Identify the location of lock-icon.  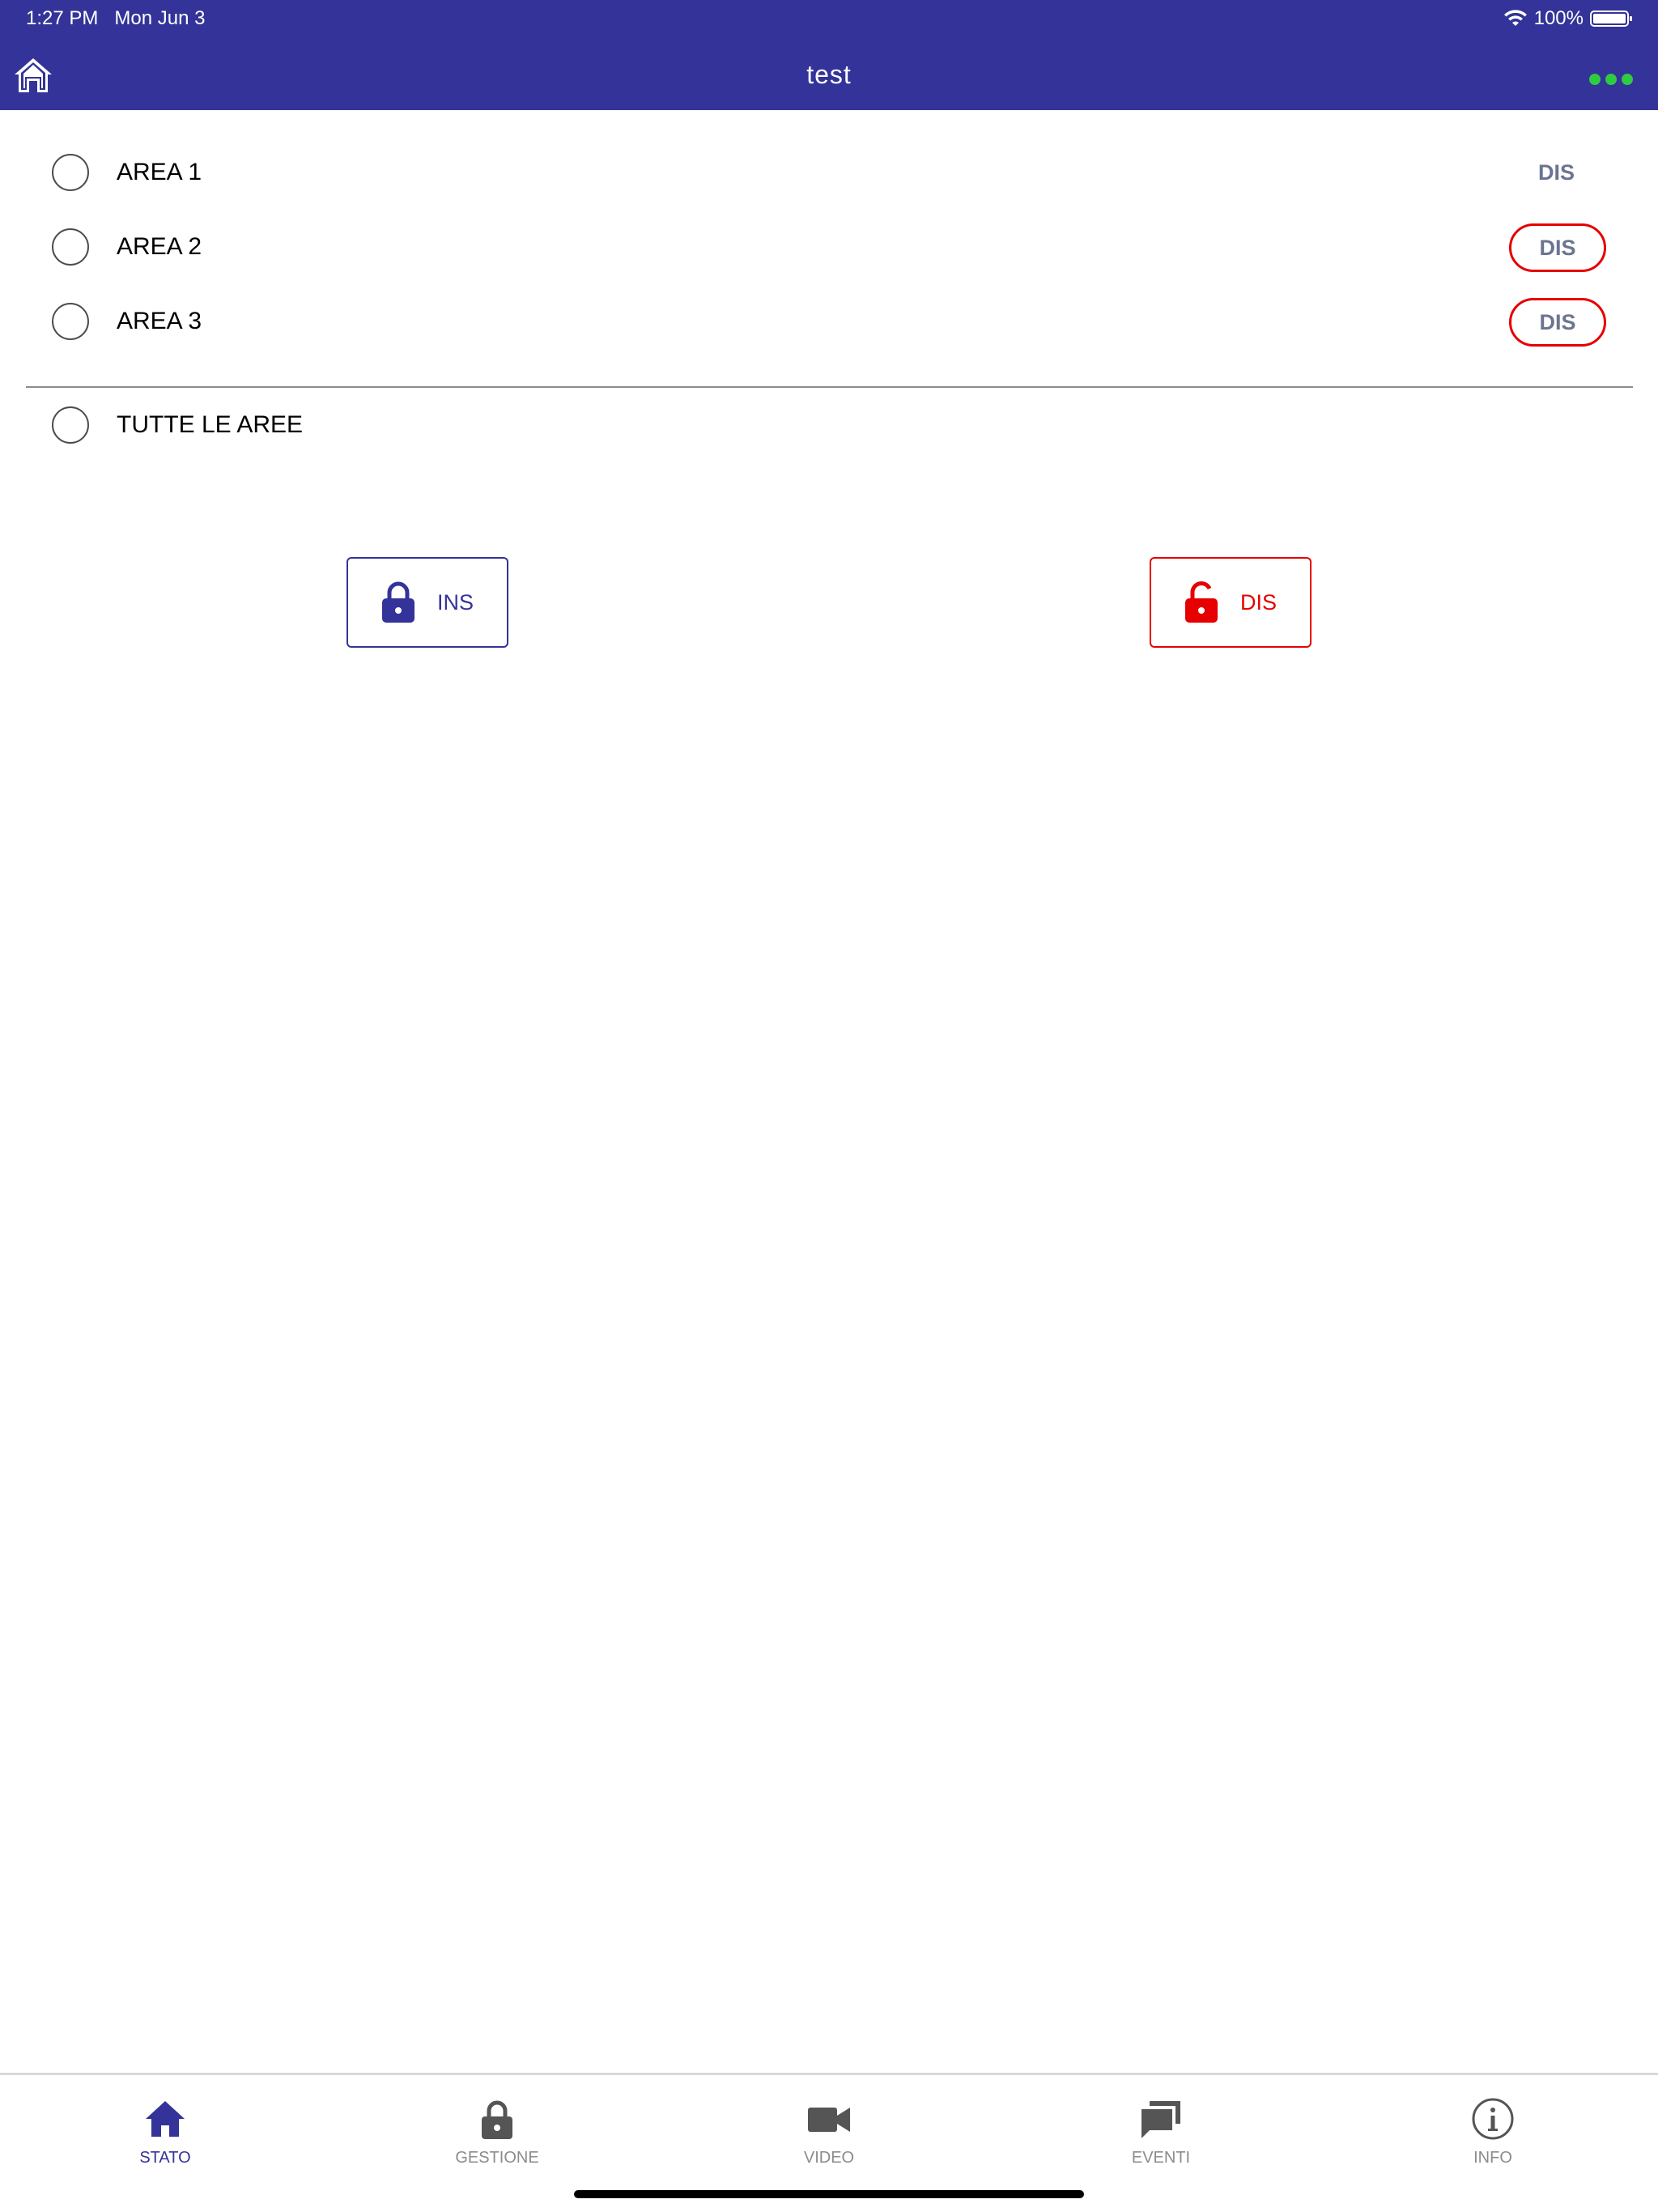
(497, 2119).